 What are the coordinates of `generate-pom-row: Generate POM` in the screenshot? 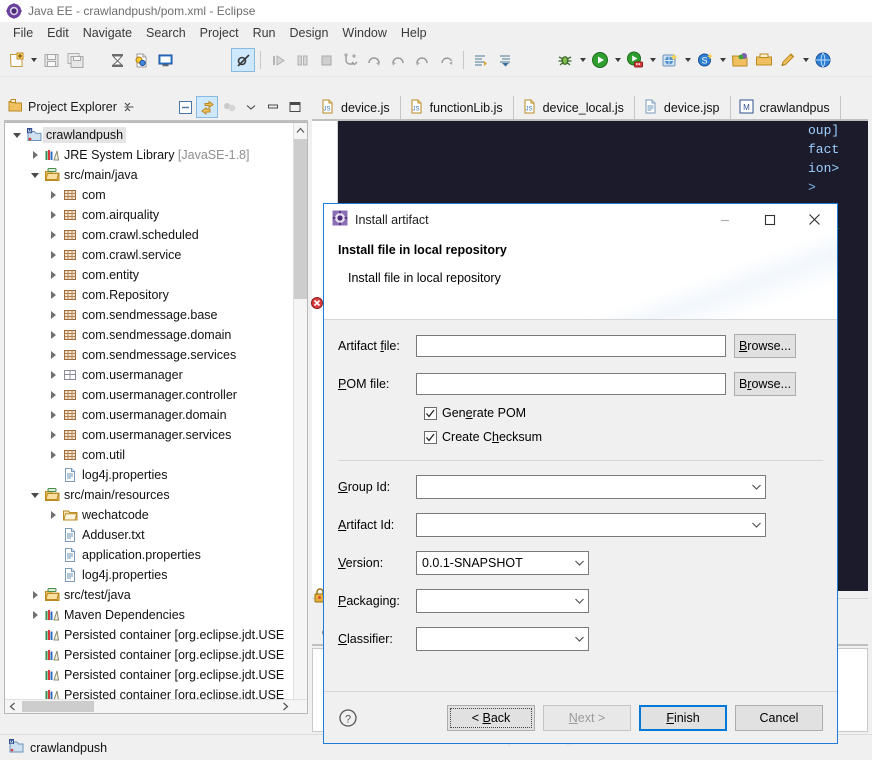 It's located at (623, 413).